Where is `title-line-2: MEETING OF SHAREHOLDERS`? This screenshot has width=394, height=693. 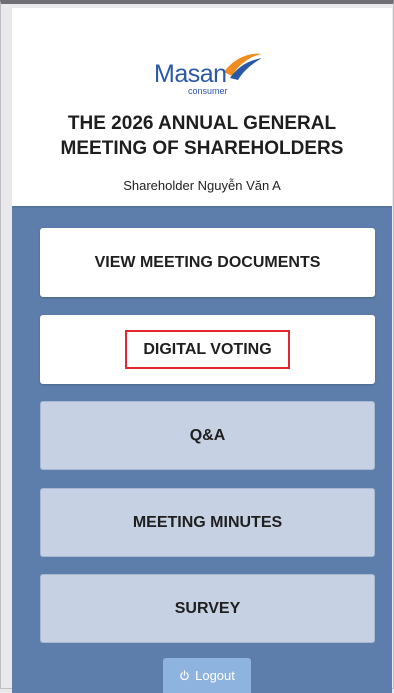 title-line-2: MEETING OF SHAREHOLDERS is located at coordinates (202, 148).